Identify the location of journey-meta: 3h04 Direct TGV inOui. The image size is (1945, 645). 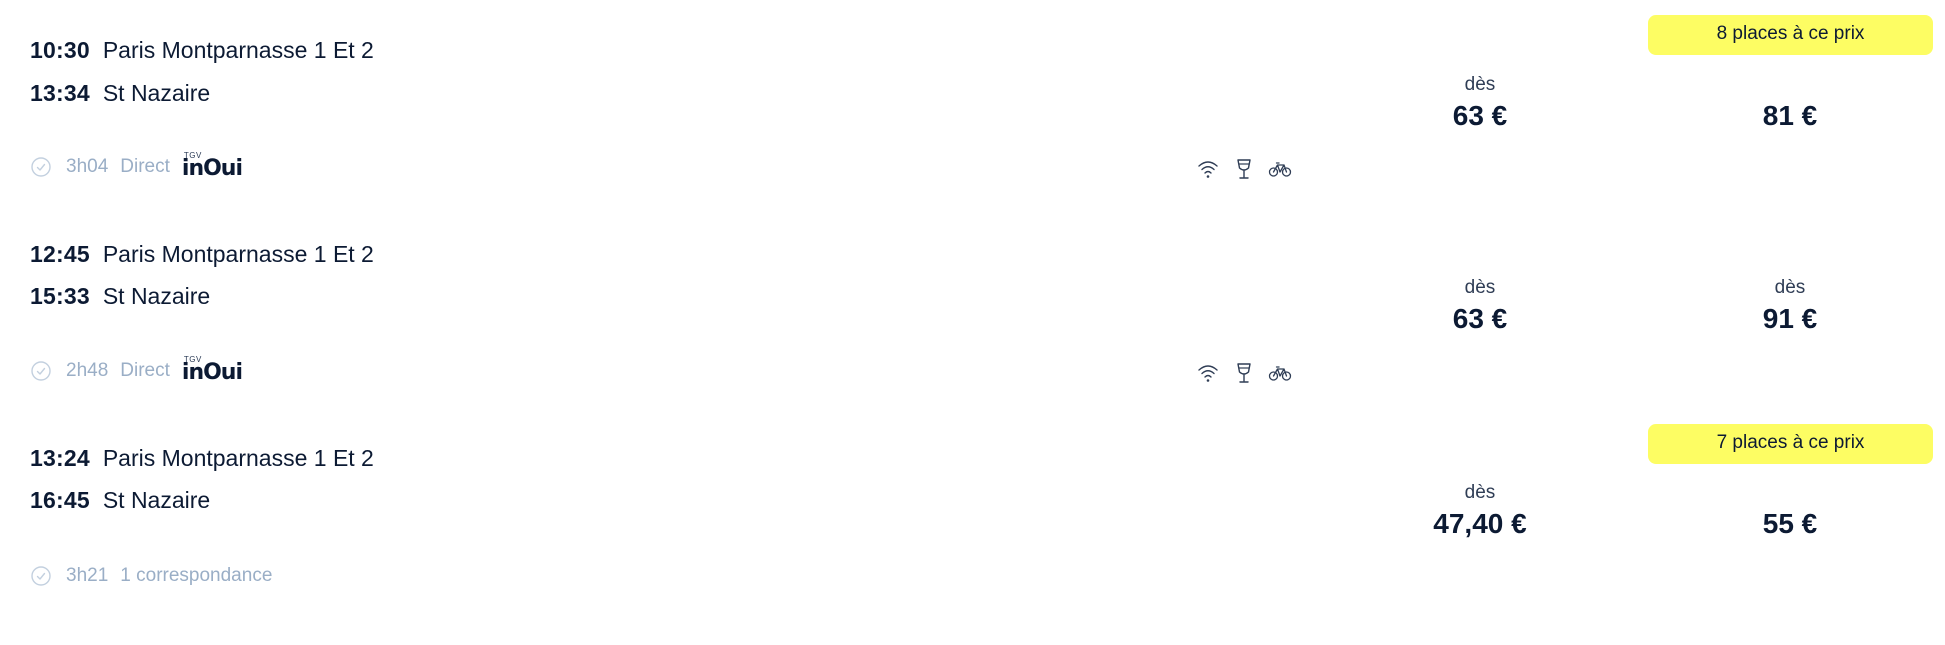
(136, 166).